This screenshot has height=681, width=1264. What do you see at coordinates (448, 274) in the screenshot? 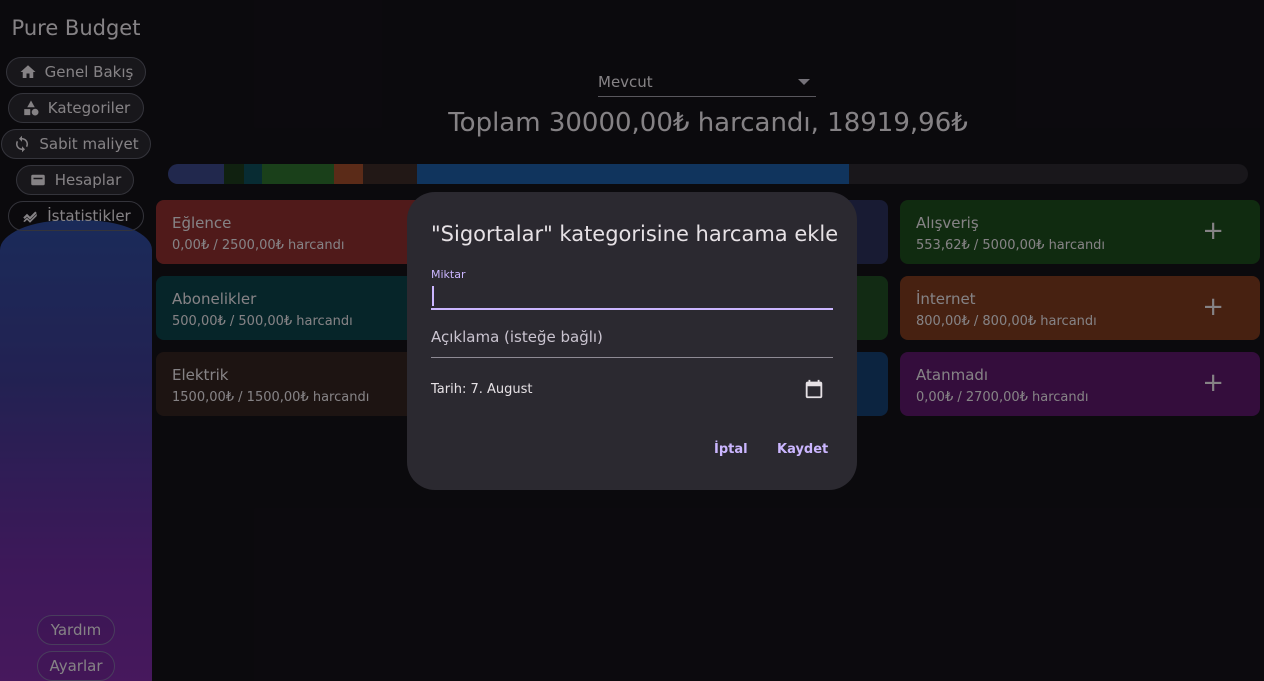
I see `amount-label: Miktar` at bounding box center [448, 274].